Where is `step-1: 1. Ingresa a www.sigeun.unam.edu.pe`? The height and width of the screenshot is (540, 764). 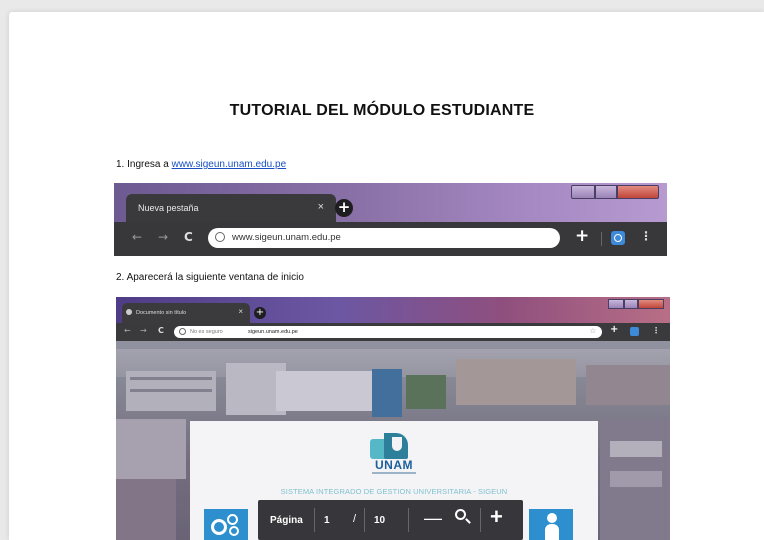
step-1: 1. Ingresa a www.sigeun.unam.edu.pe is located at coordinates (201, 164).